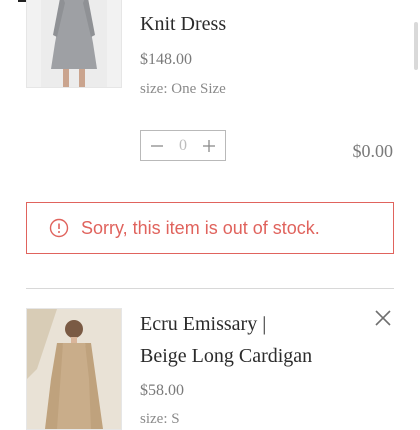 Image resolution: width=420 pixels, height=430 pixels. I want to click on line-total: $0.00, so click(373, 151).